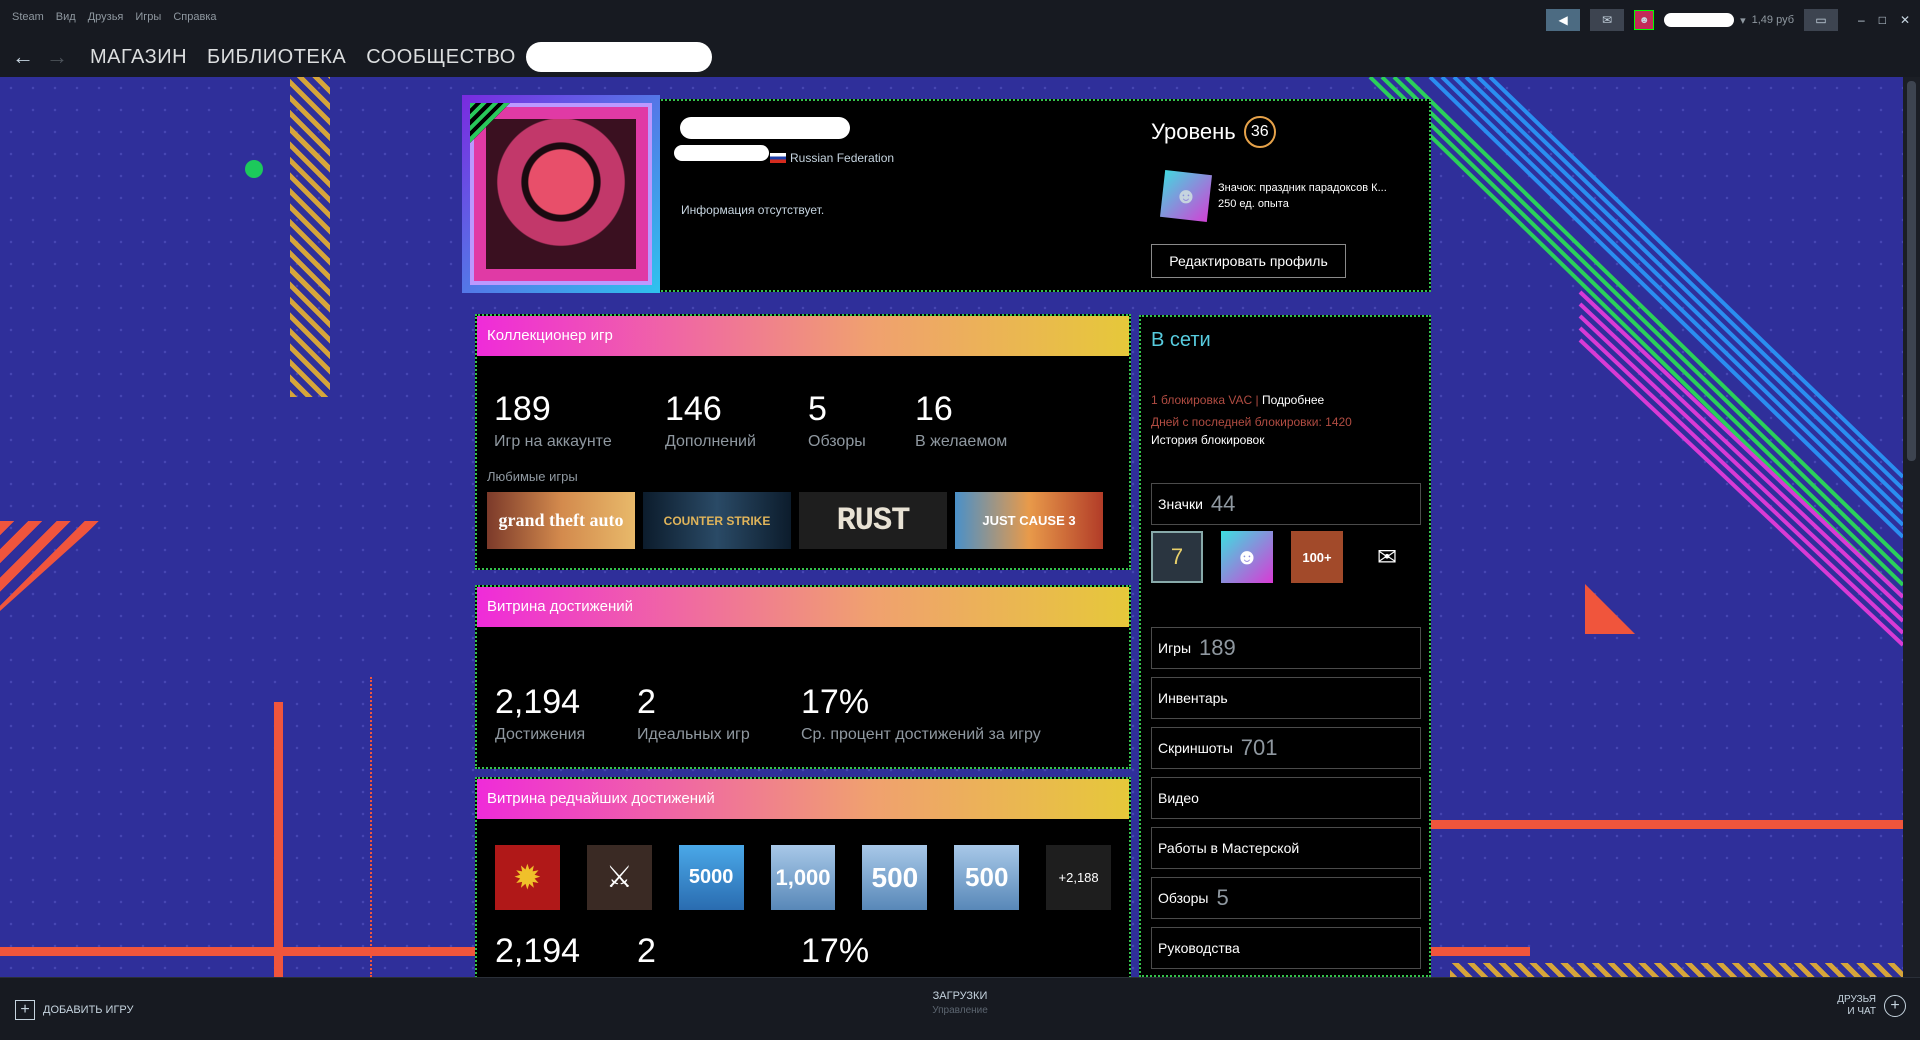 The image size is (1920, 1040). What do you see at coordinates (527, 877) in the screenshot?
I see `achievement-ribbon-icon: ✹` at bounding box center [527, 877].